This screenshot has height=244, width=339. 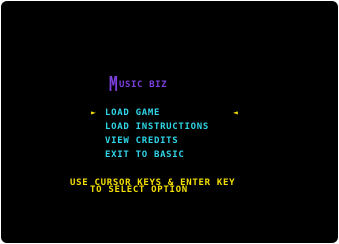 What do you see at coordinates (93, 112) in the screenshot?
I see `selector-arrow-right-icon: ►` at bounding box center [93, 112].